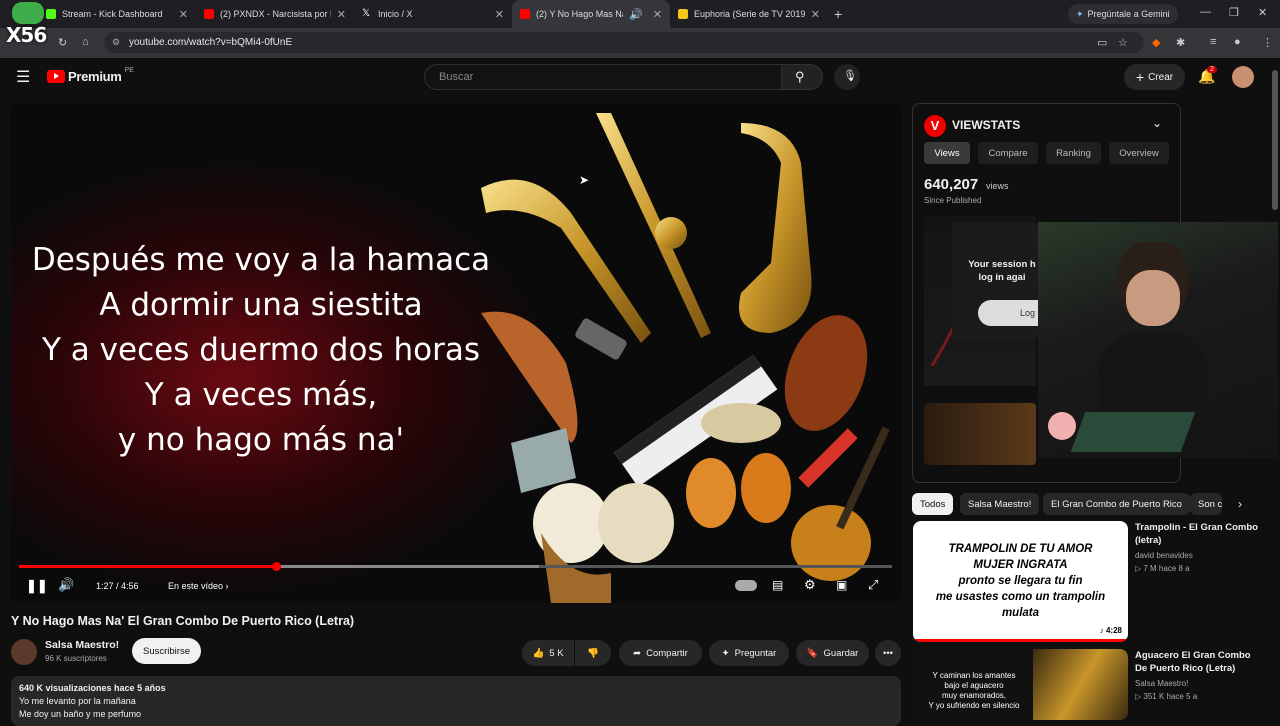 This screenshot has width=1280, height=726. I want to click on fullscreen-icon: ⤢, so click(873, 585).